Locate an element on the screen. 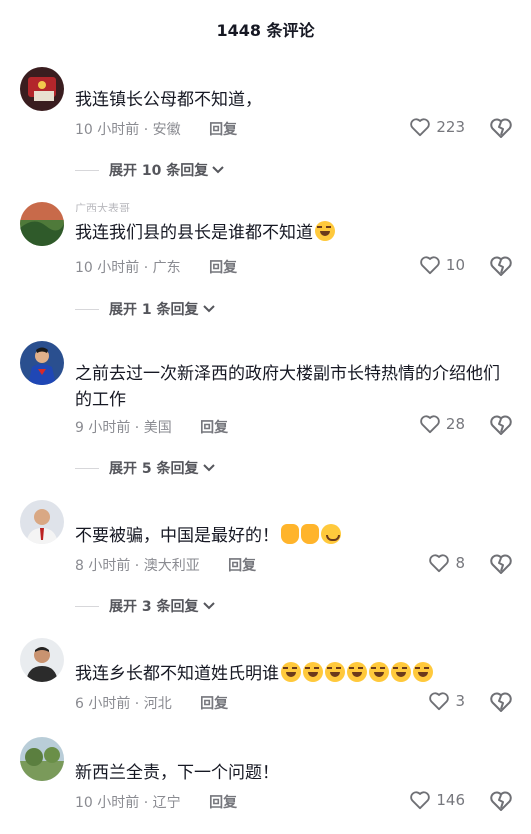  like-button: 223 is located at coordinates (437, 127).